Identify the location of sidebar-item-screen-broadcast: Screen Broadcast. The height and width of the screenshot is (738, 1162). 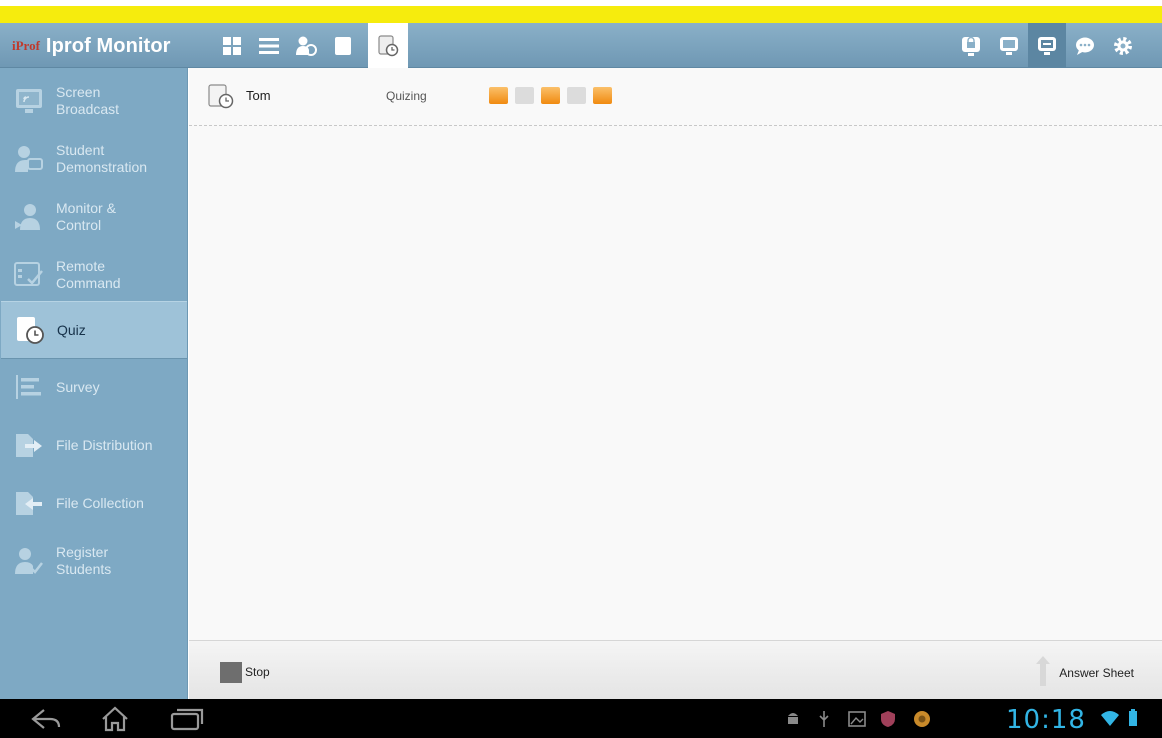
(94, 101).